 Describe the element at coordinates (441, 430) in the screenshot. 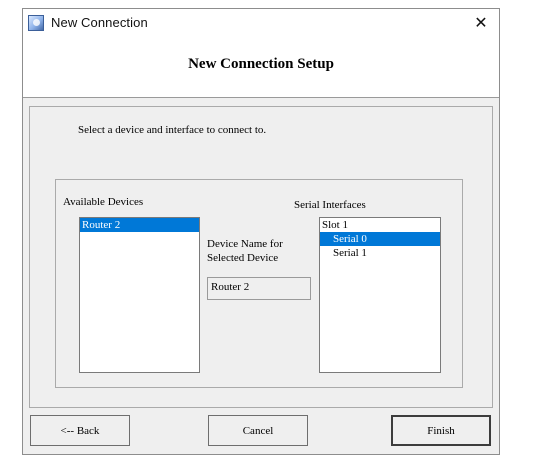

I see `finish-button: Finish` at that location.